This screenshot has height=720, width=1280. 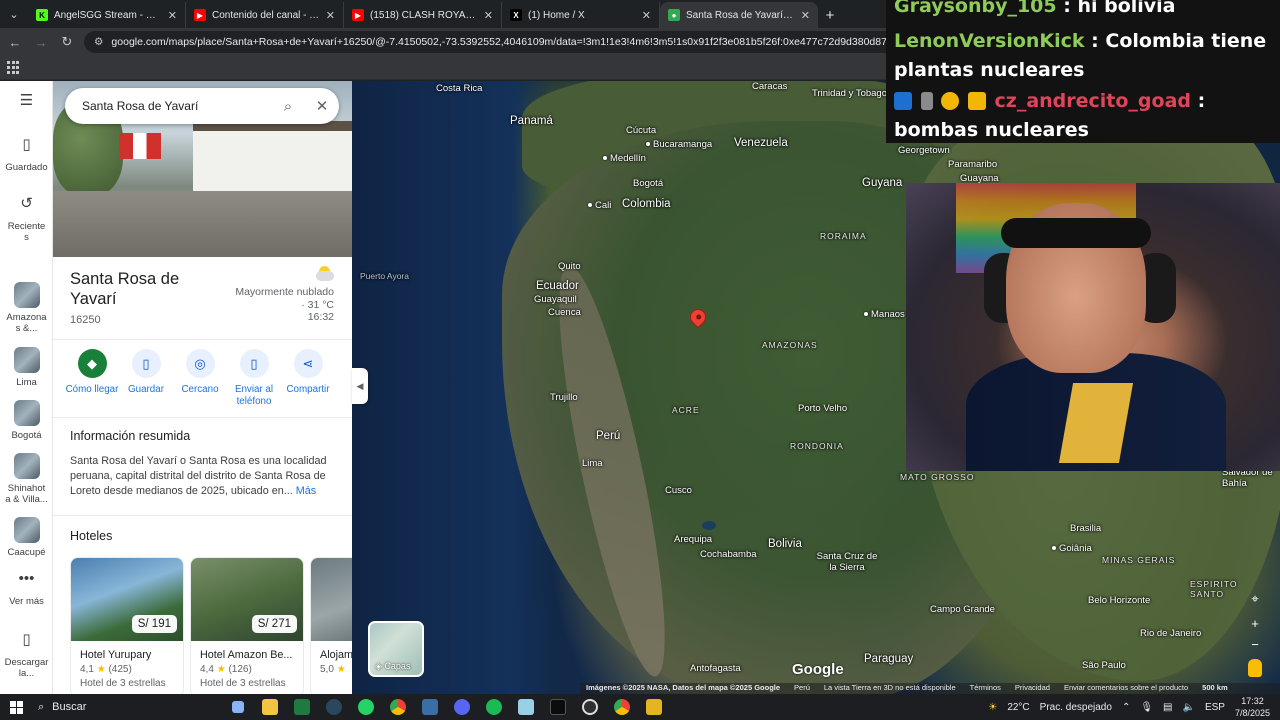 I want to click on tab-title: Santa Rosa de Yavarí - Google Maps, so click(x=740, y=15).